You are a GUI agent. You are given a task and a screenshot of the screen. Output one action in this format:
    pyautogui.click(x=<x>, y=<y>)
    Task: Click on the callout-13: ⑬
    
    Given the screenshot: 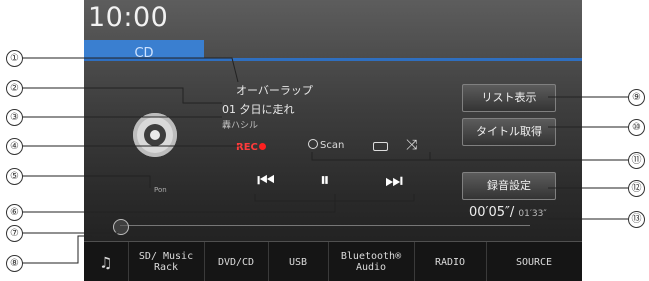 What is the action you would take?
    pyautogui.click(x=636, y=219)
    